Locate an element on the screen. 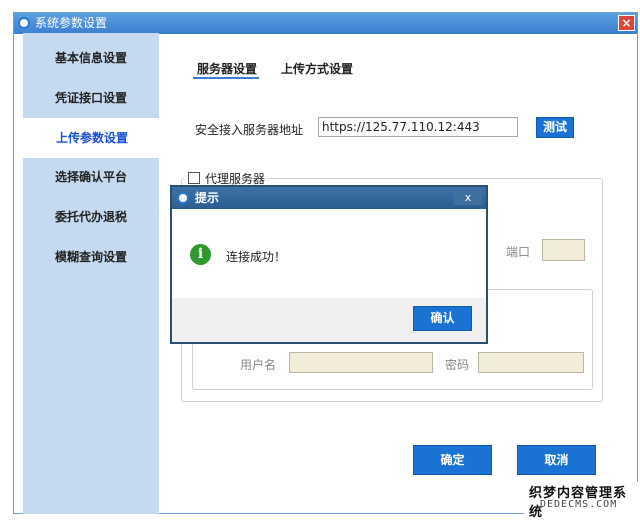 The image size is (640, 520). watermark-url: DEDECMS.COM is located at coordinates (579, 504).